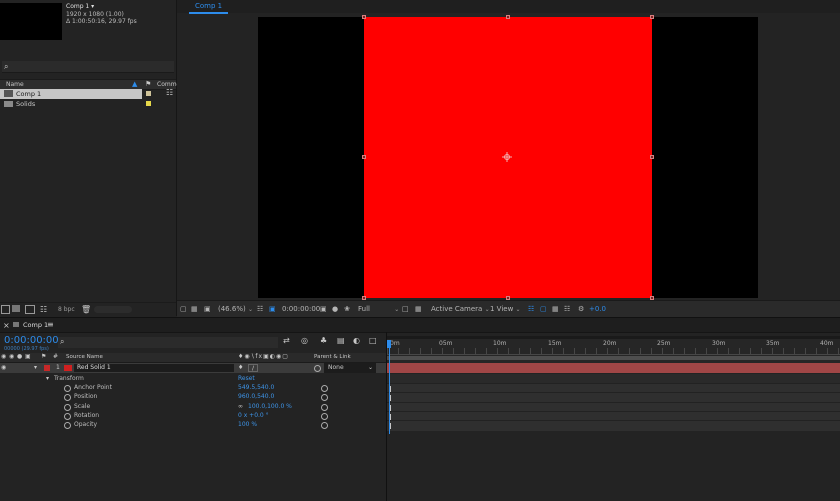 This screenshot has height=501, width=840. Describe the element at coordinates (405, 309) in the screenshot. I see `roi-icon: □` at that location.